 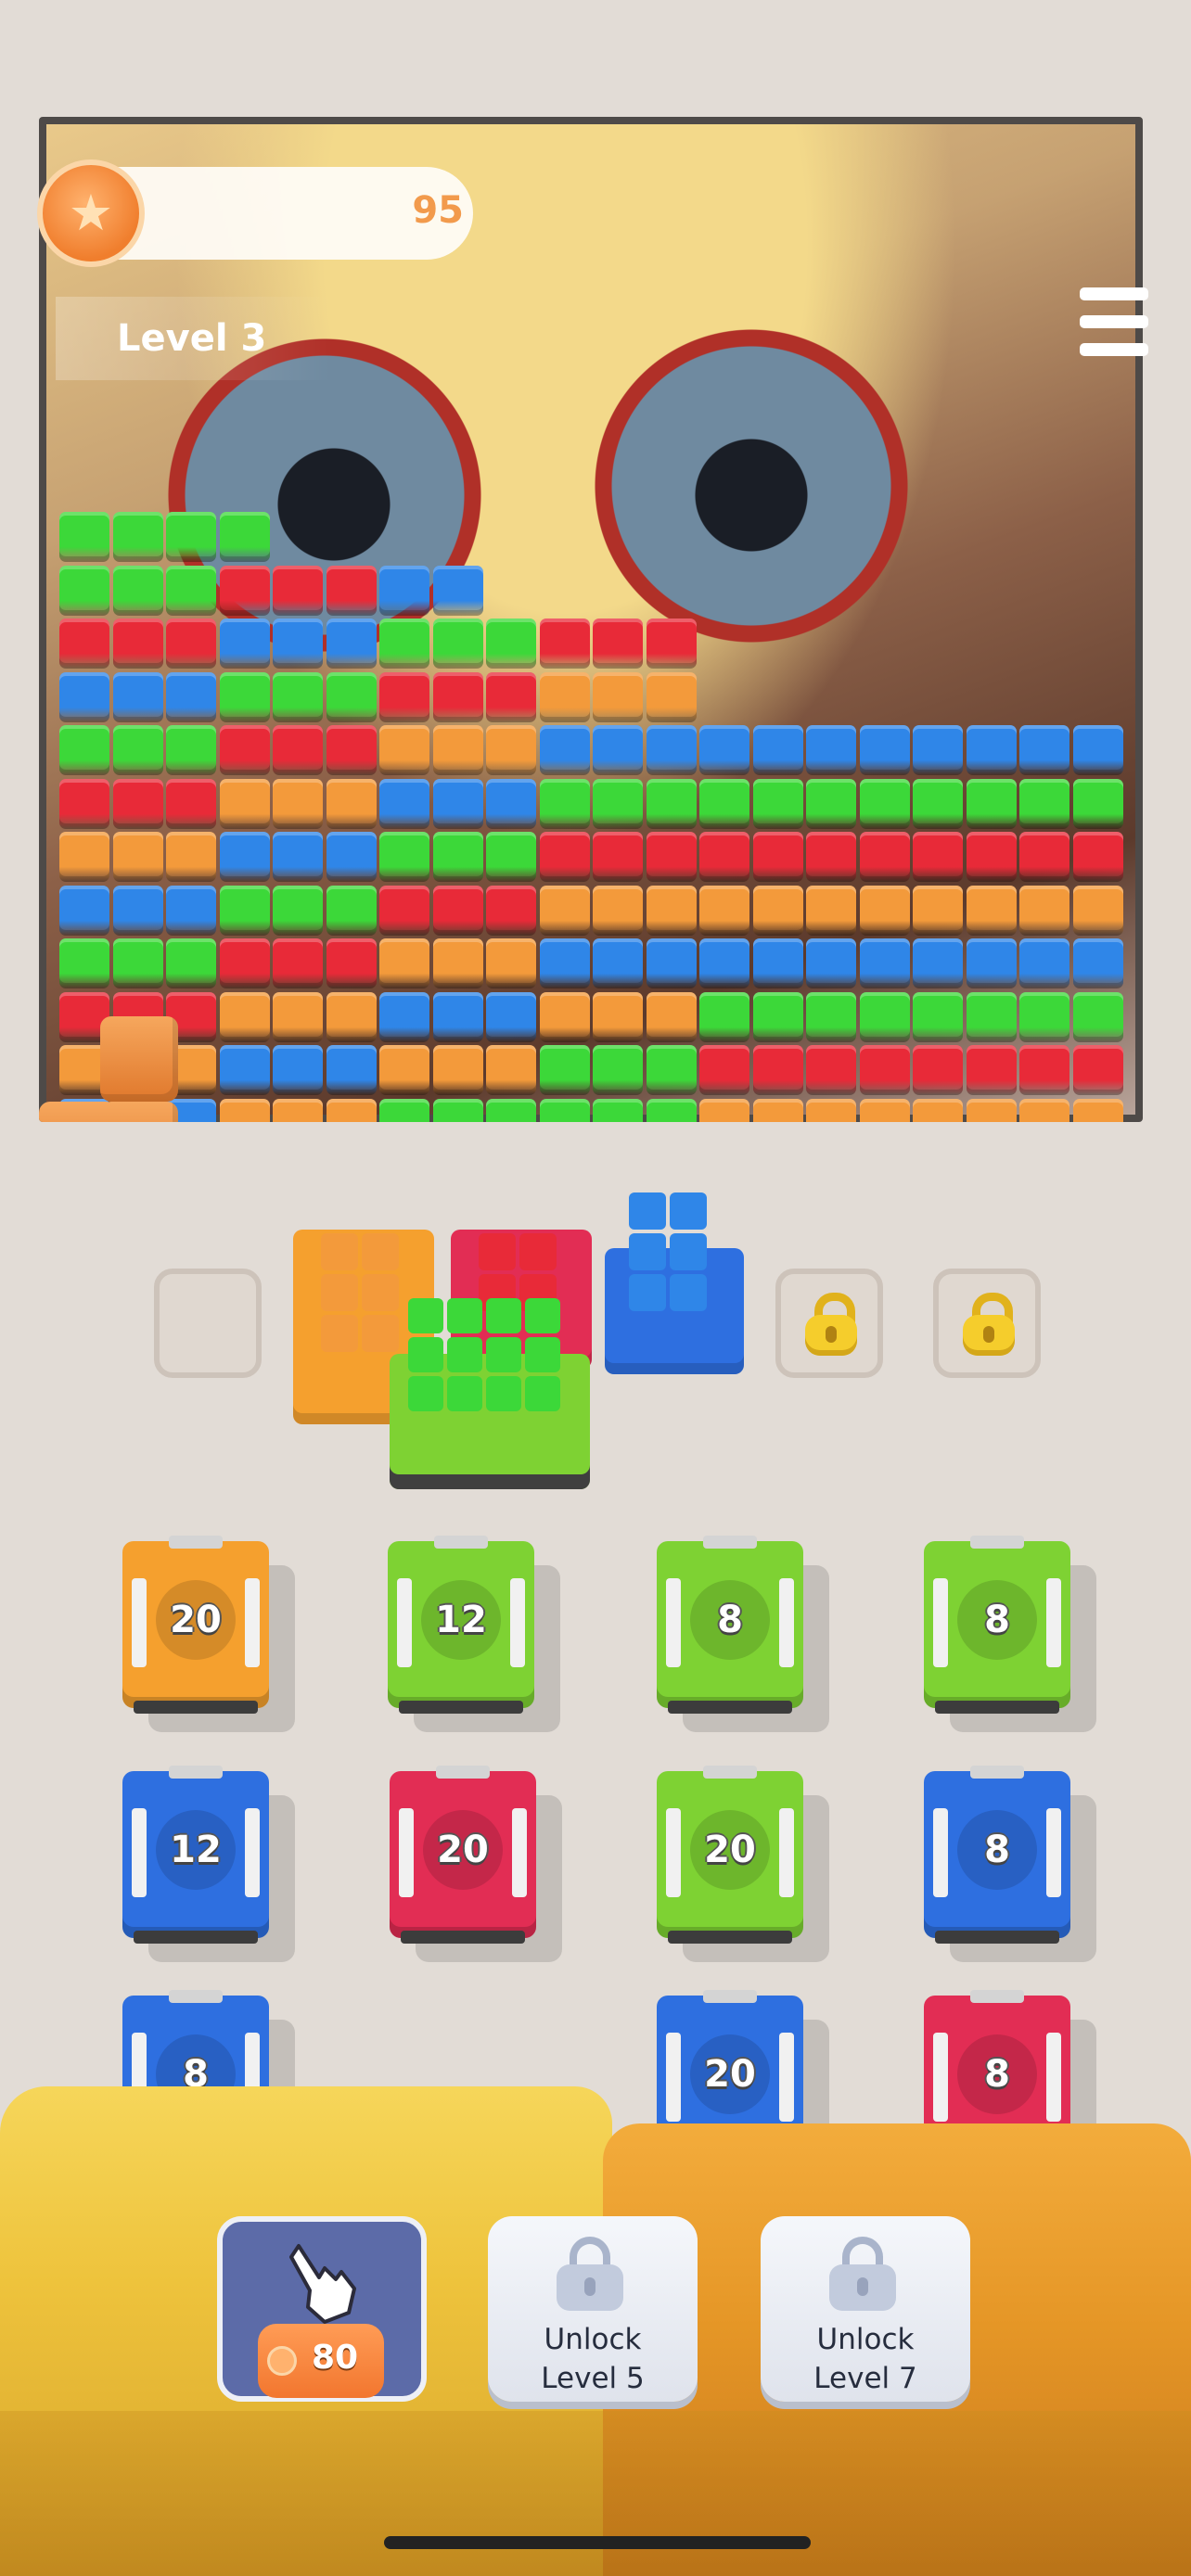 What do you see at coordinates (593, 2339) in the screenshot?
I see `unlock-text: Unlock` at bounding box center [593, 2339].